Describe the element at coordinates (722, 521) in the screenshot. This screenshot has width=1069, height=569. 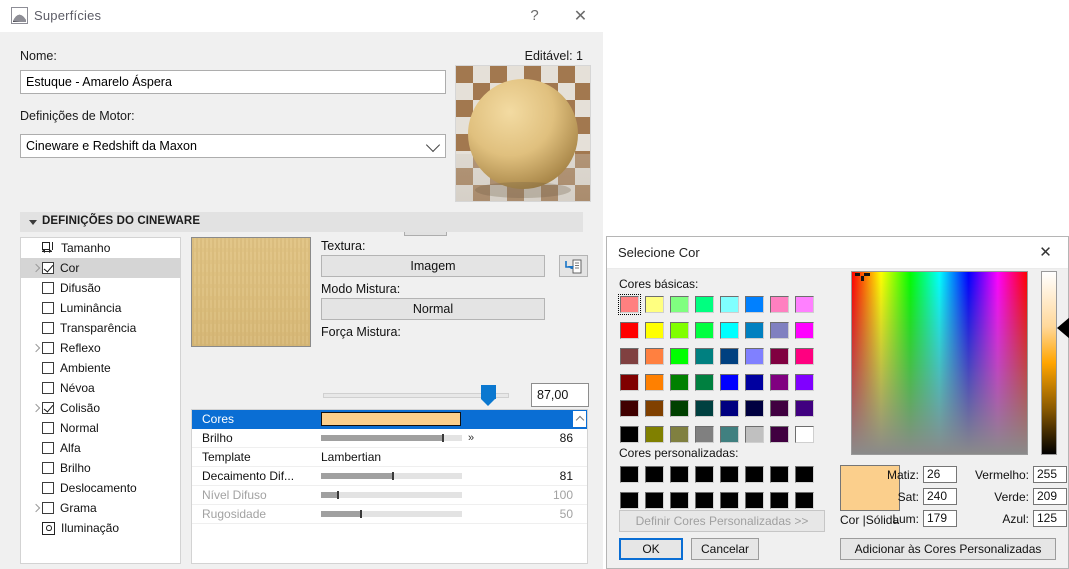
I see `define-custom-colors-button: Definir Cores Personalizadas >>` at that location.